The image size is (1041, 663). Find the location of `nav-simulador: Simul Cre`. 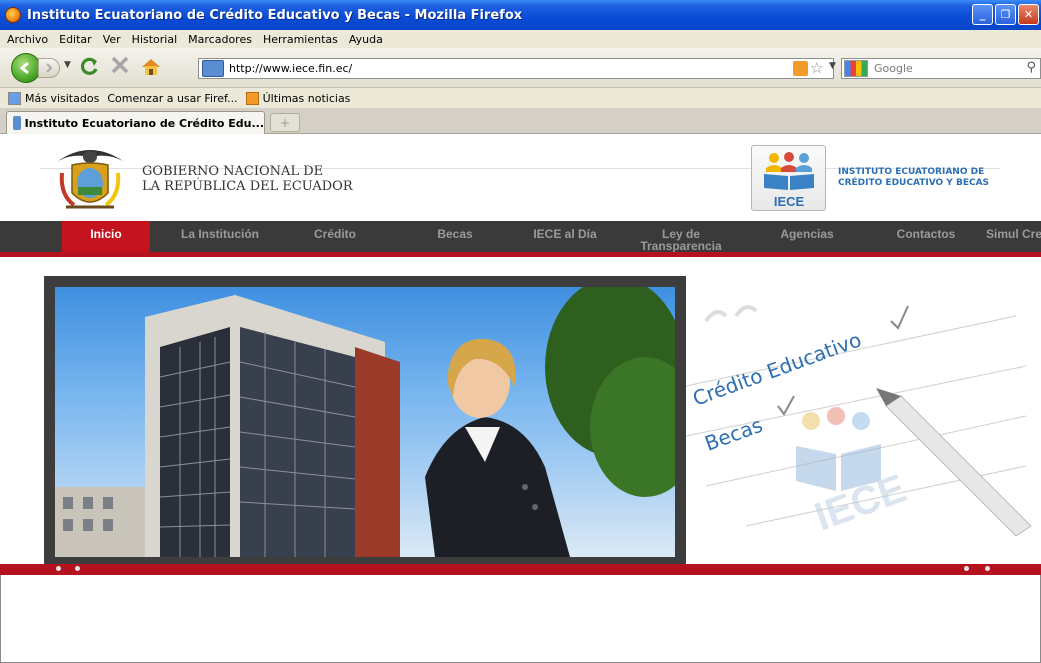

nav-simulador: Simul Cre is located at coordinates (1013, 236).